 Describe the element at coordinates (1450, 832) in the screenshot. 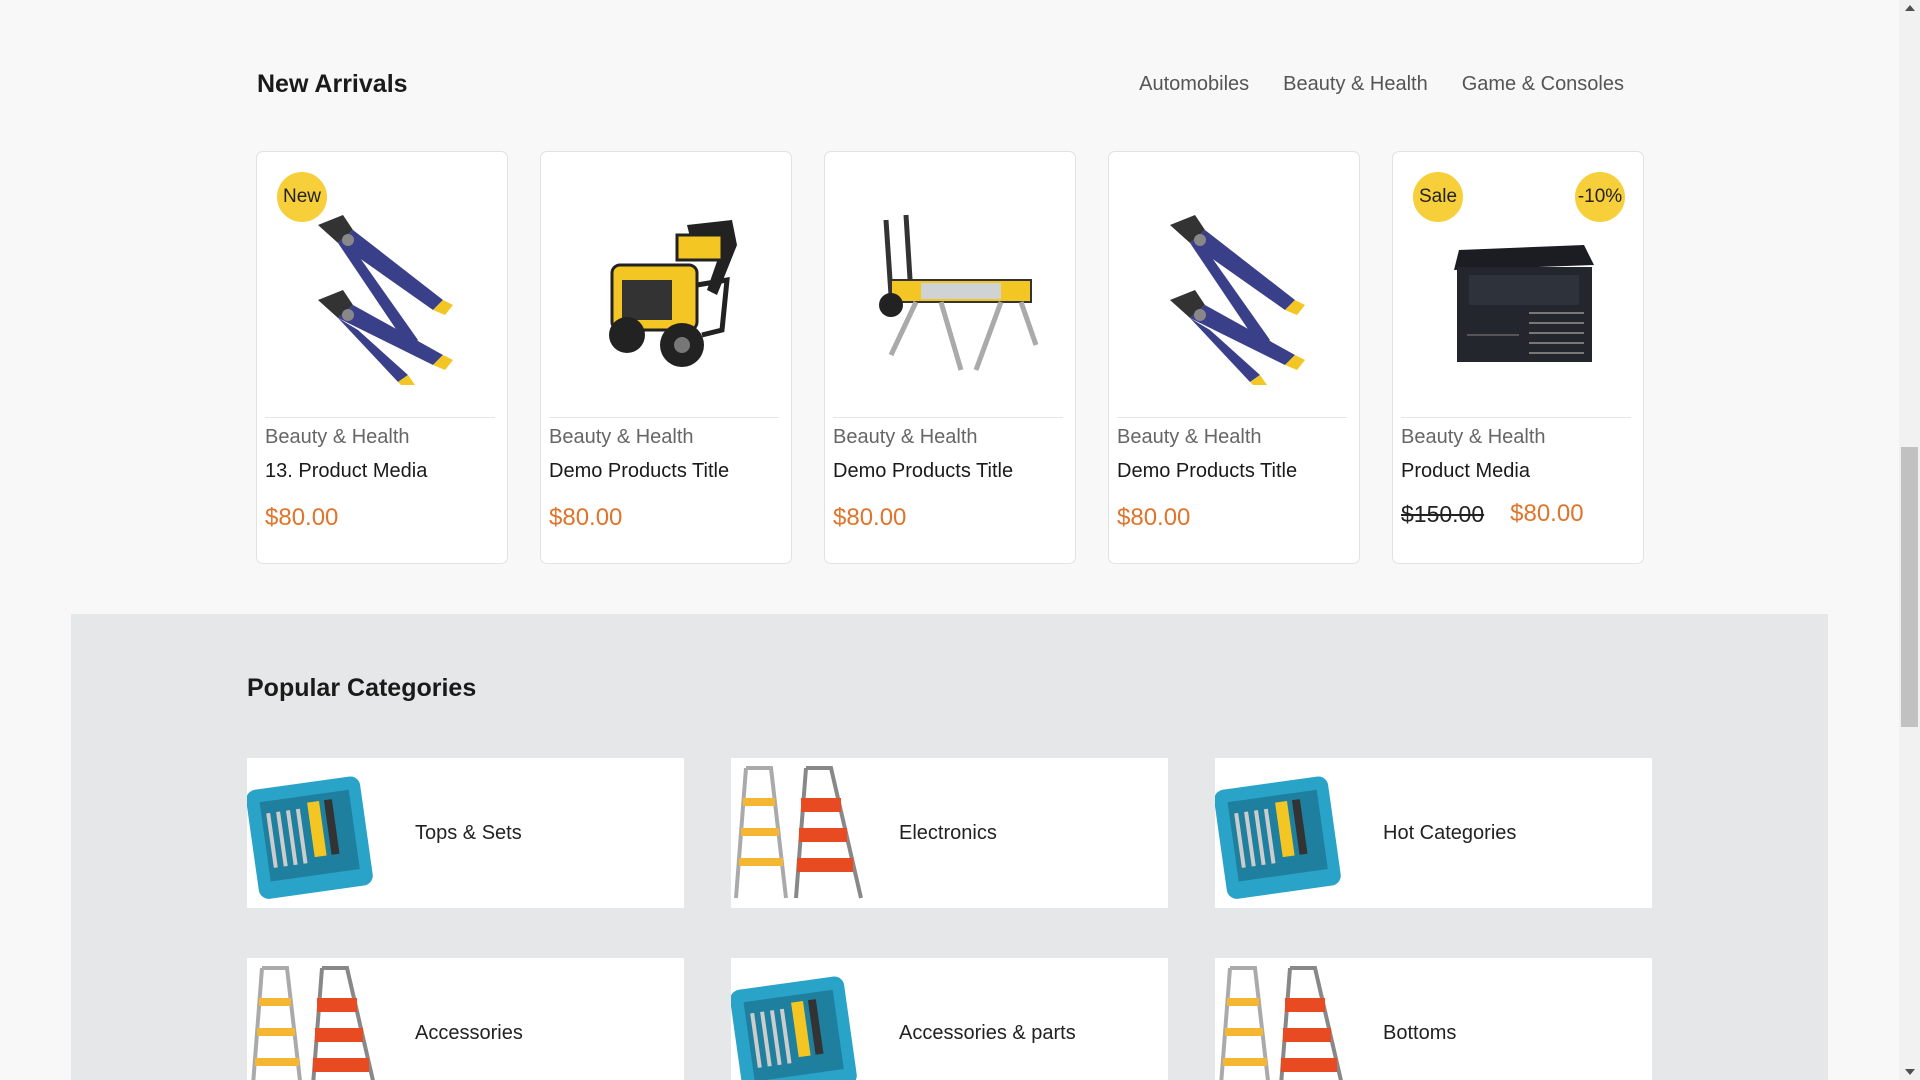

I see `category-label: Hot Categories` at that location.